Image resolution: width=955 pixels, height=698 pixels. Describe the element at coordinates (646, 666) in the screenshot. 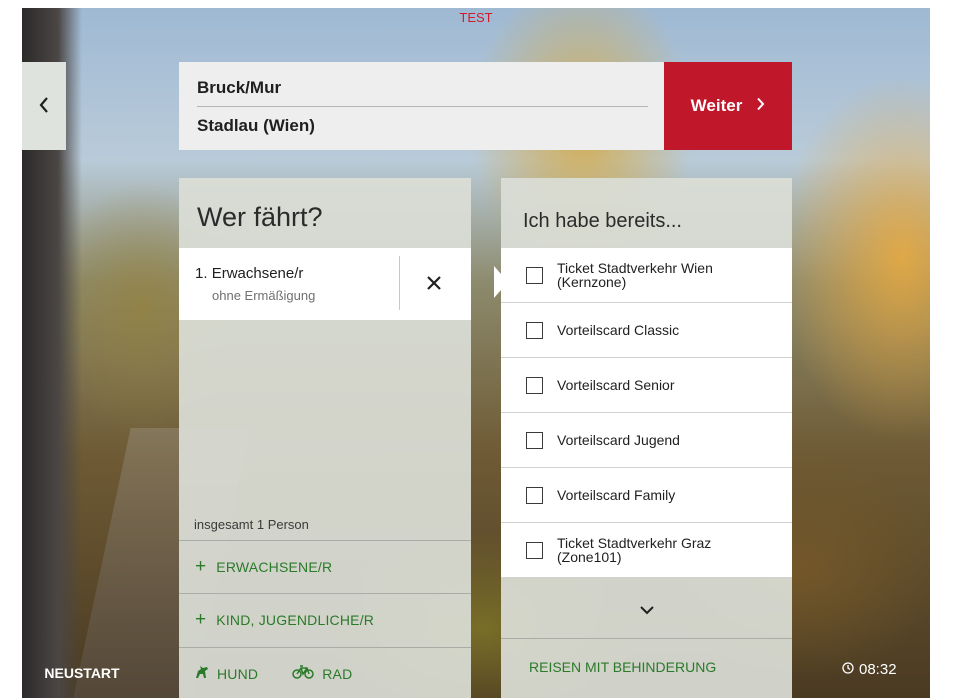

I see `disability-travel-link: REISEN MIT BEHINDERUNG` at that location.